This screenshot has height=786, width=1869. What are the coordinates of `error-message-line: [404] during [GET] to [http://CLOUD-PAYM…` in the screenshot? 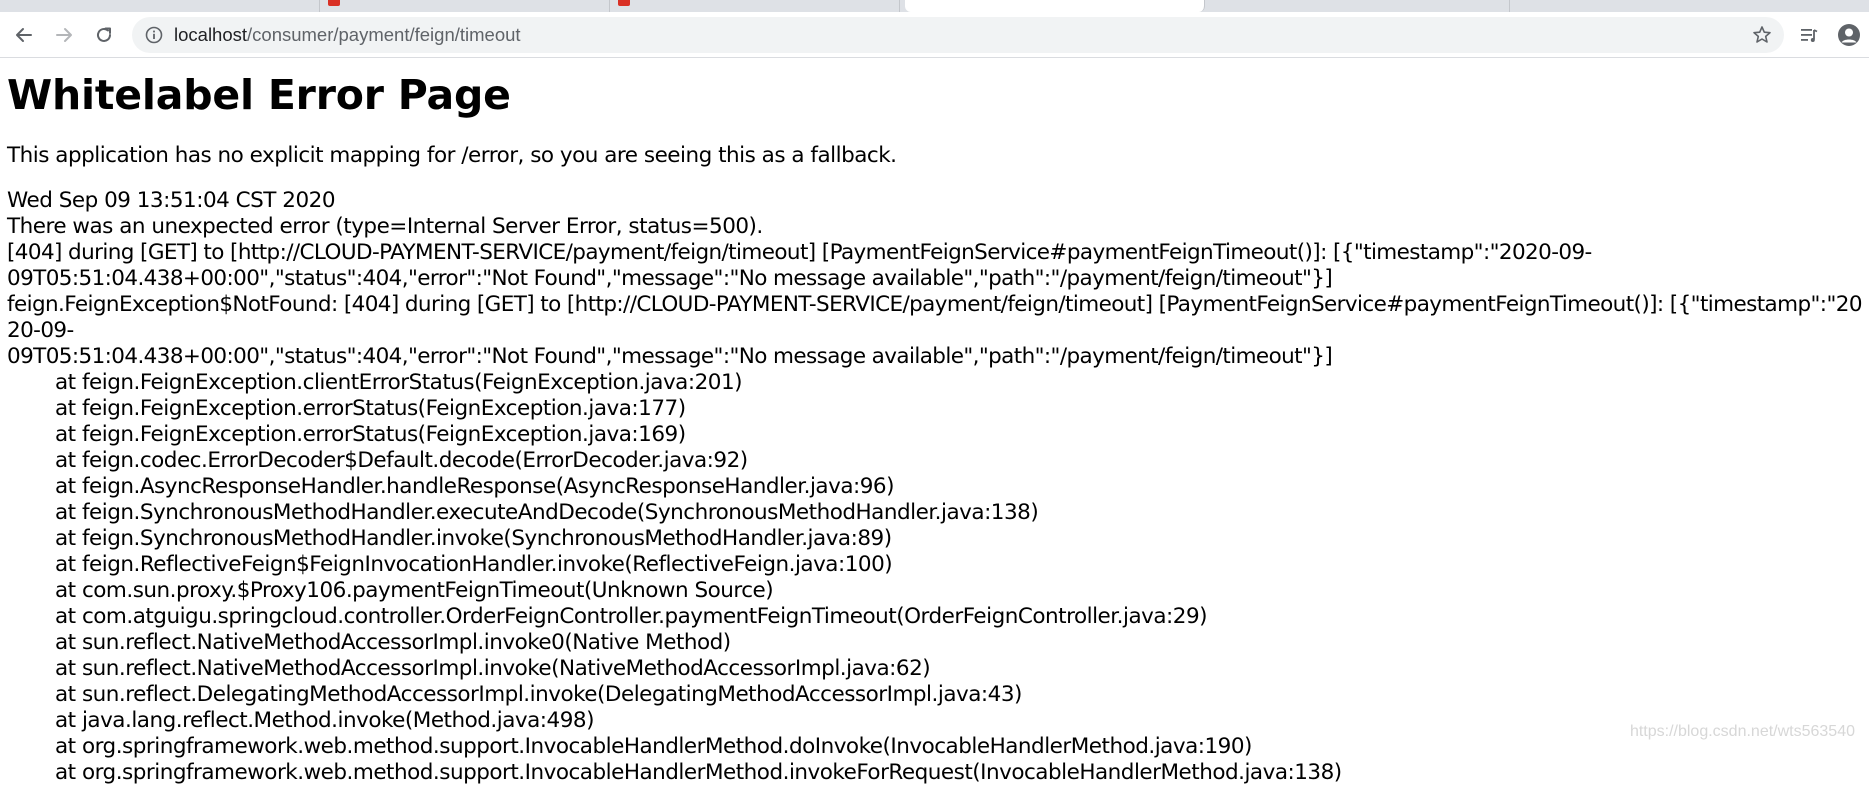 It's located at (799, 253).